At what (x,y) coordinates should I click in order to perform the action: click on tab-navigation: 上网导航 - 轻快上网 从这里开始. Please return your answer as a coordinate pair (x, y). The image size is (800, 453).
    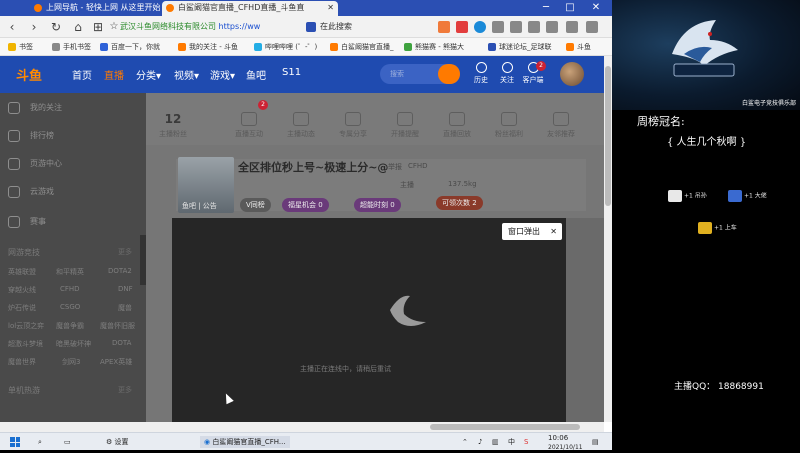
    Looking at the image, I should click on (95, 8).